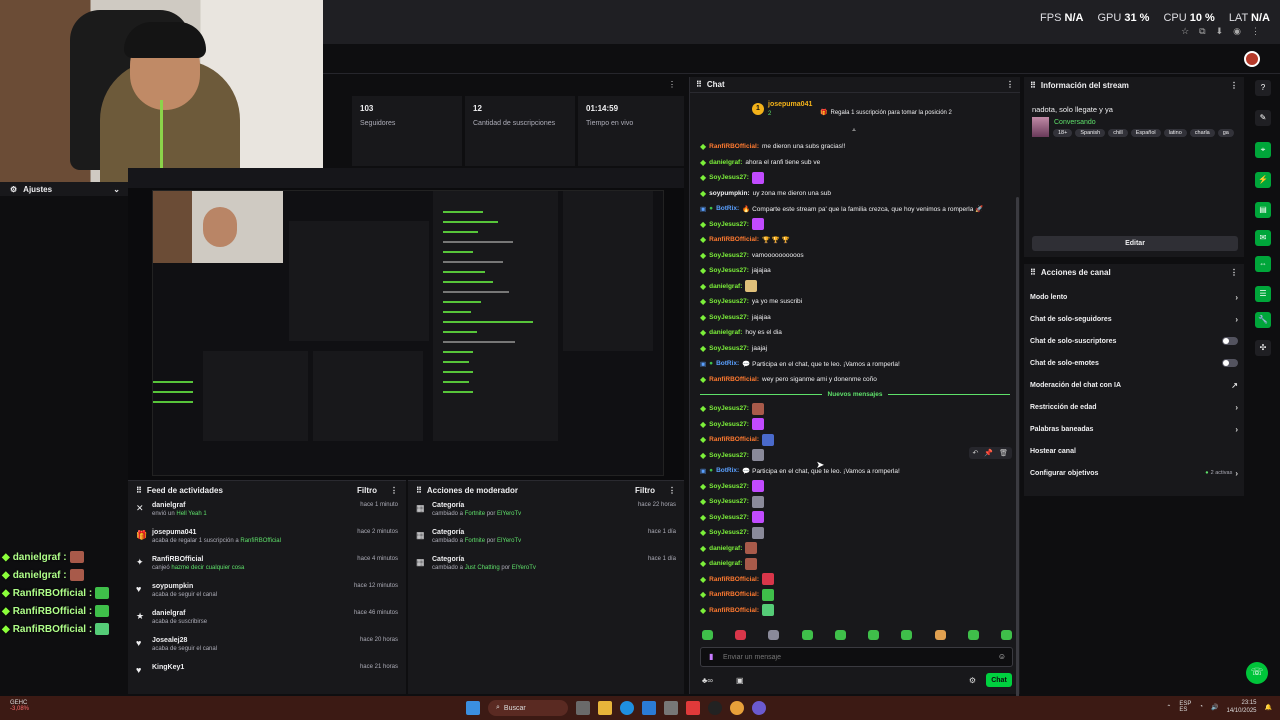 Image resolution: width=1280 pixels, height=720 pixels. What do you see at coordinates (1221, 473) in the screenshot?
I see `channel-action-control: 2 activas›` at bounding box center [1221, 473].